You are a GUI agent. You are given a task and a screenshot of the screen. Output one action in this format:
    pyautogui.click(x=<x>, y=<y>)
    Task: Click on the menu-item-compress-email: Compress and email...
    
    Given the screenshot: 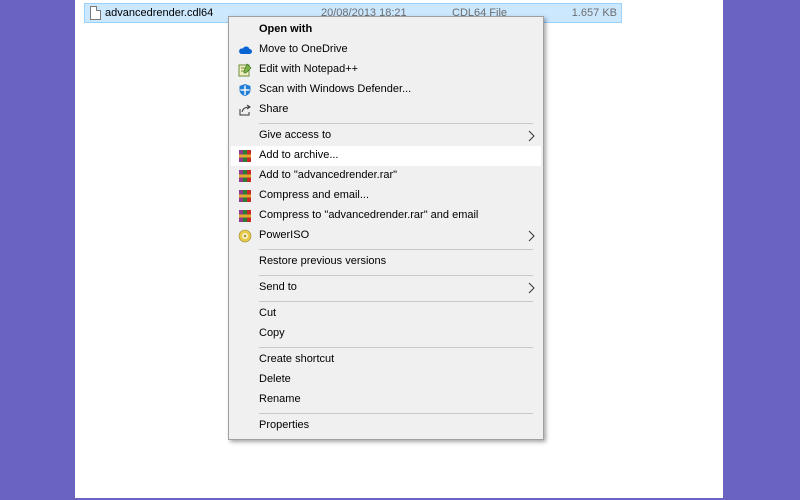 What is the action you would take?
    pyautogui.click(x=386, y=196)
    